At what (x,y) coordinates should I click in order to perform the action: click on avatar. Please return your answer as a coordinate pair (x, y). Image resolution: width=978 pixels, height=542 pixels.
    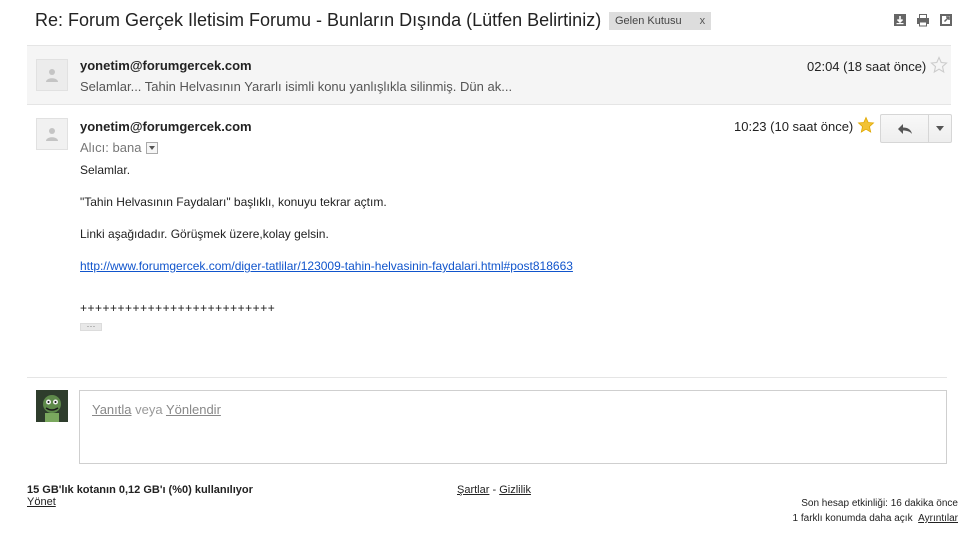
    Looking at the image, I should click on (52, 406).